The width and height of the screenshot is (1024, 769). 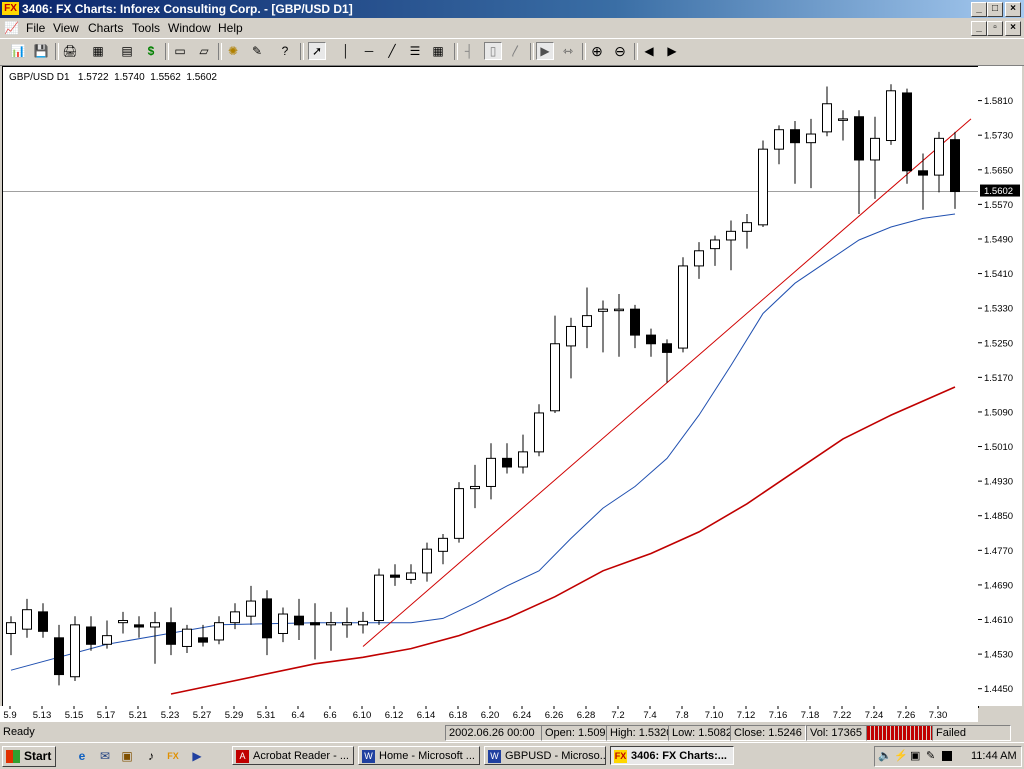 I want to click on date-tick-label: 5.29, so click(x=234, y=715).